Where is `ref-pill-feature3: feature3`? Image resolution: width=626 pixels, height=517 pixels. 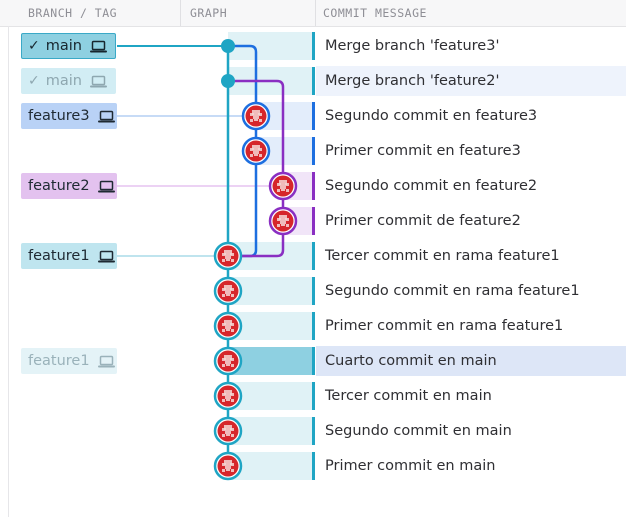 ref-pill-feature3: feature3 is located at coordinates (69, 116).